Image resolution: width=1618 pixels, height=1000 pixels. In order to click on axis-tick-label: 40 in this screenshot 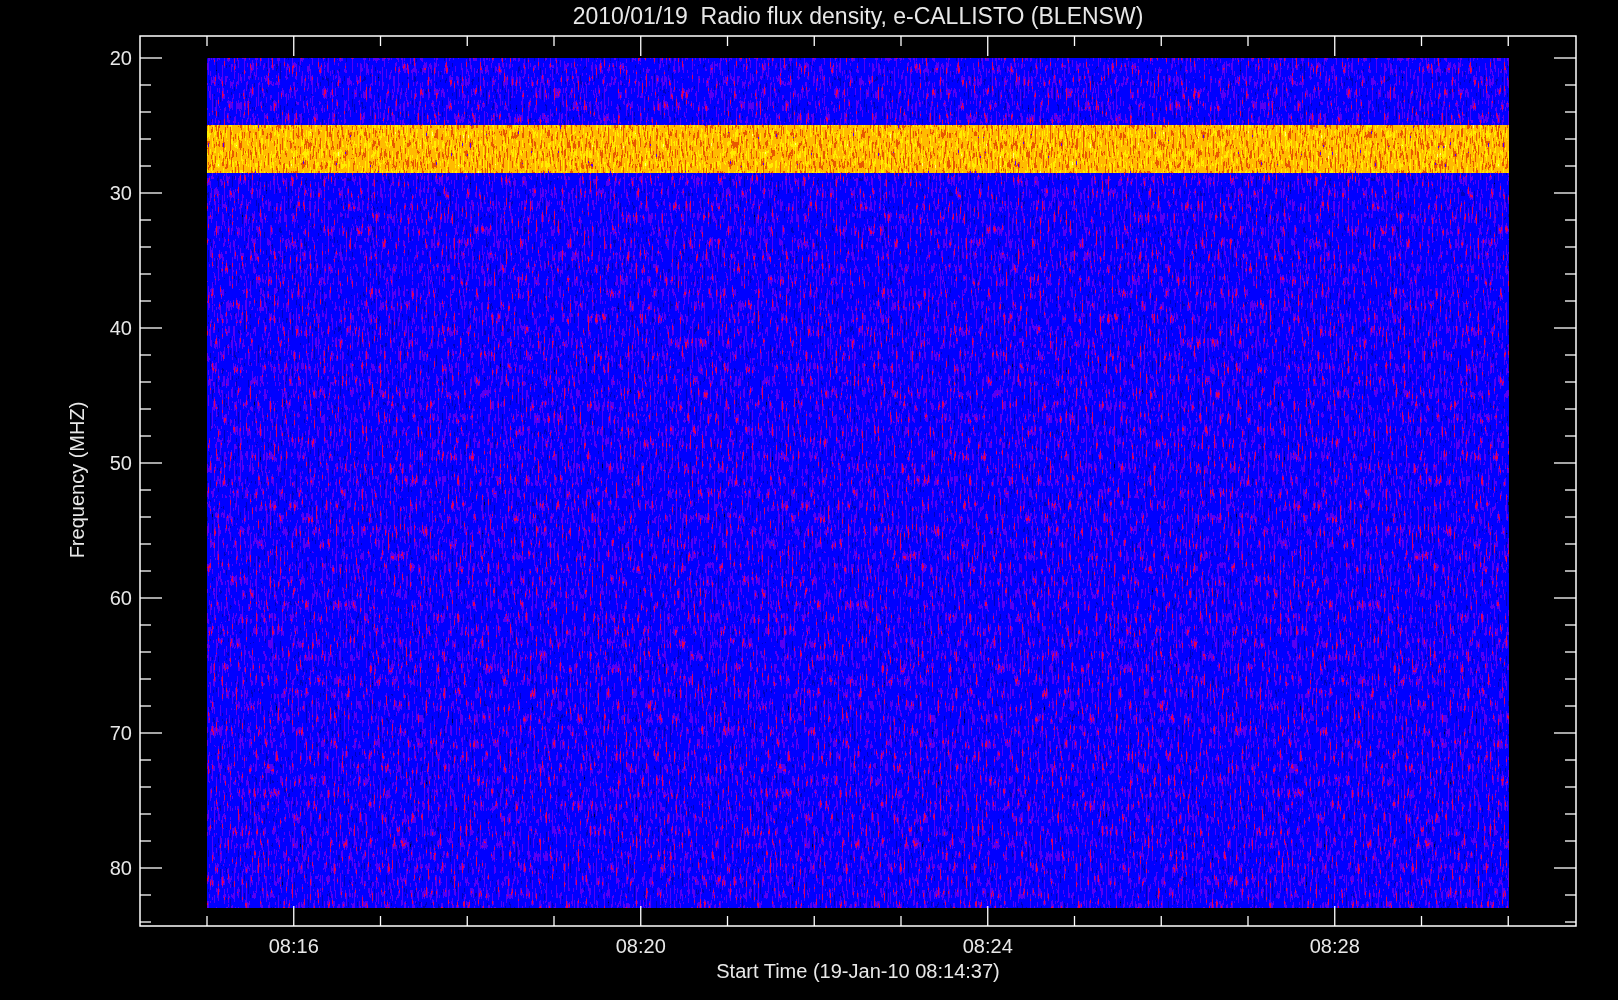, I will do `click(120, 328)`.